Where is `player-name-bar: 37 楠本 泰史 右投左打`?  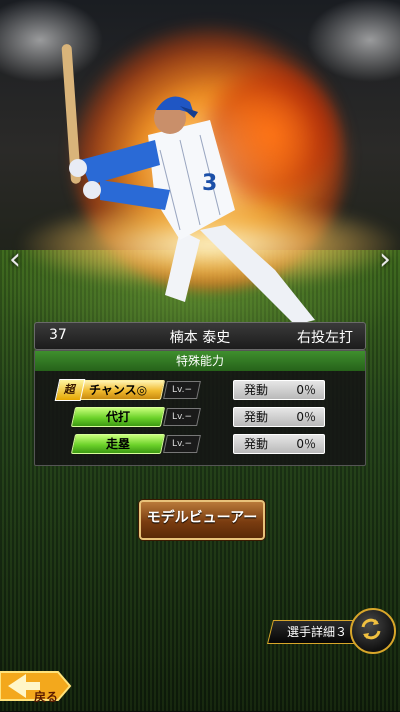 player-name-bar: 37 楠本 泰史 右投左打 is located at coordinates (200, 336).